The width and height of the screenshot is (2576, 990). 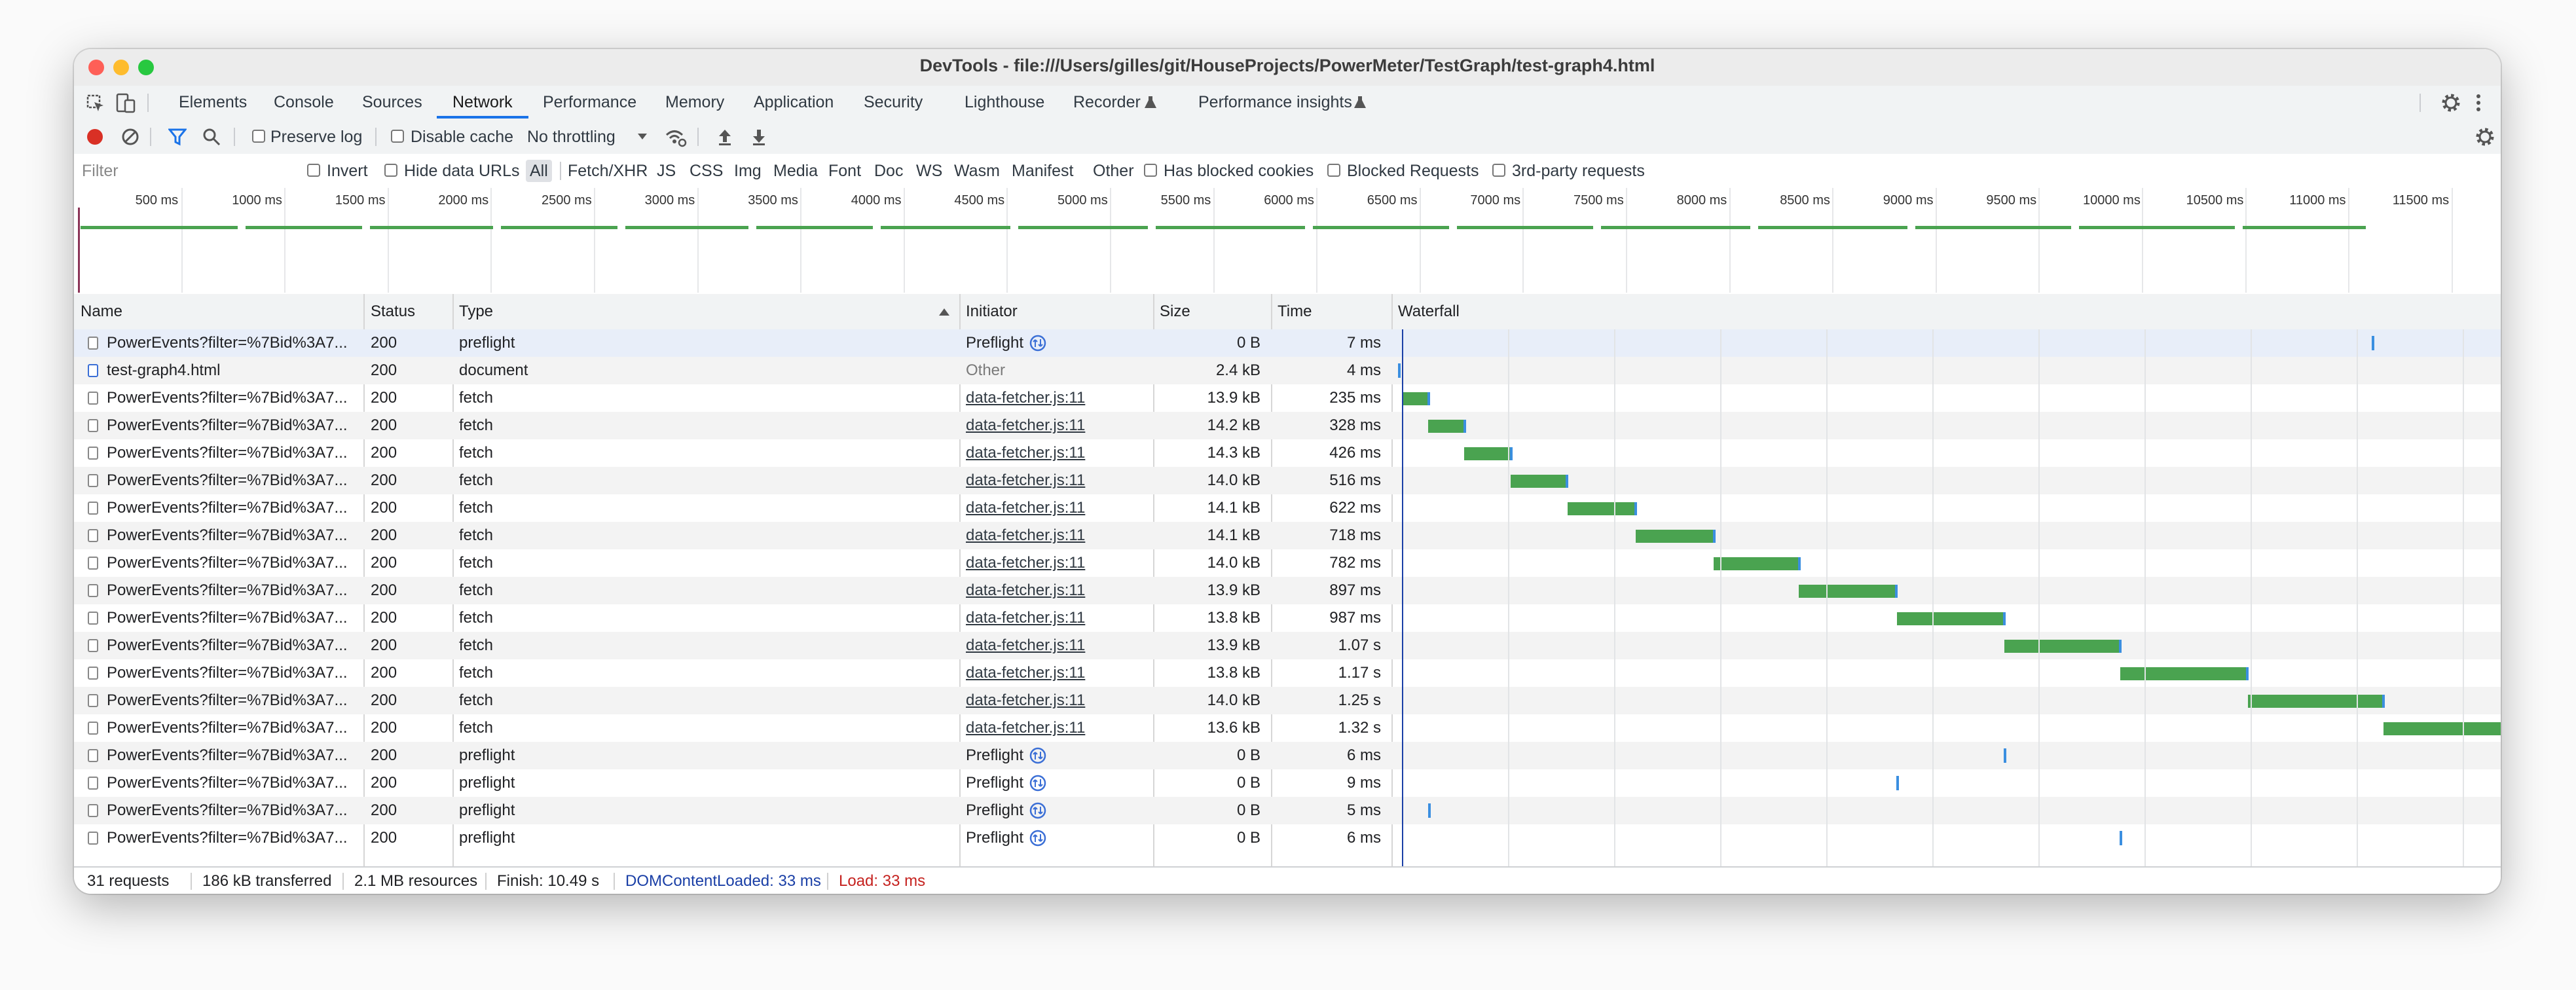 I want to click on type-filter-js: JS, so click(x=666, y=171).